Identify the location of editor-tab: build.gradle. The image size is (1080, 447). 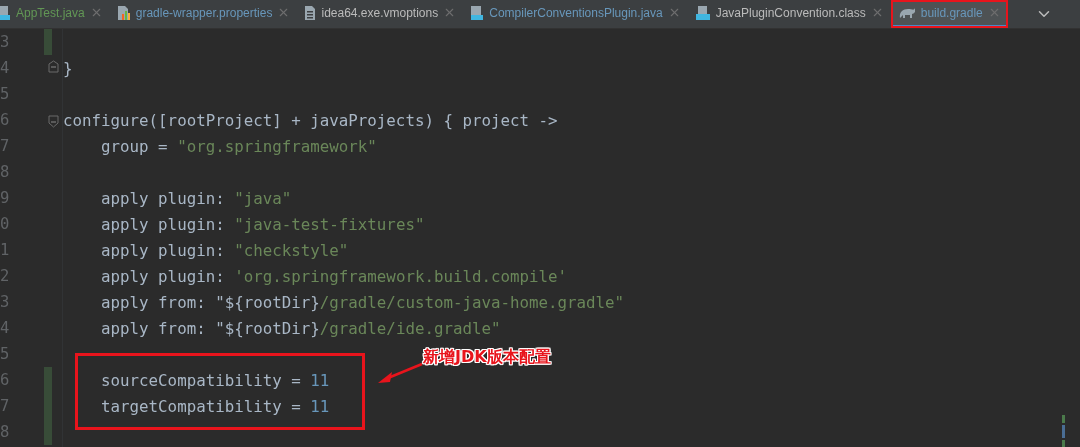
(949, 14).